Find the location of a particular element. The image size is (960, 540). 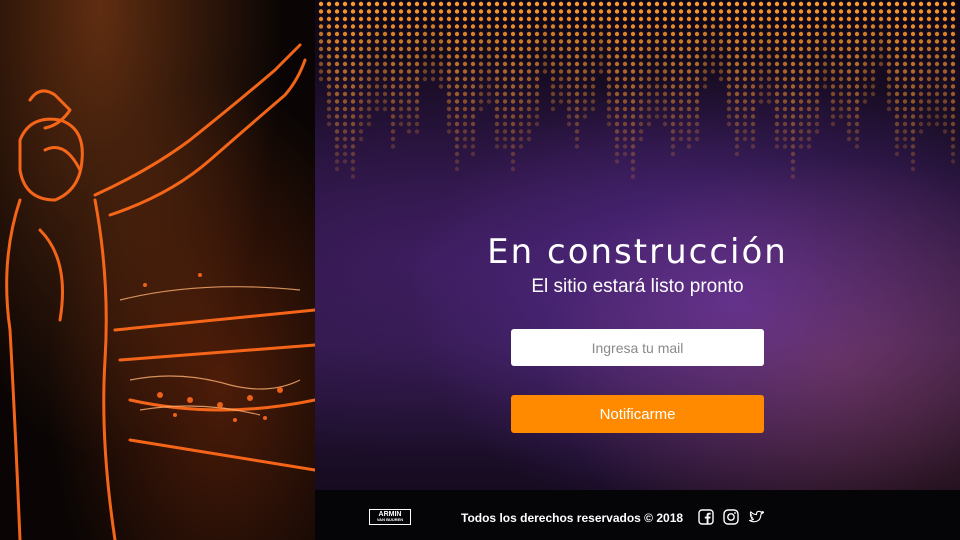

twitter-icon is located at coordinates (756, 517).